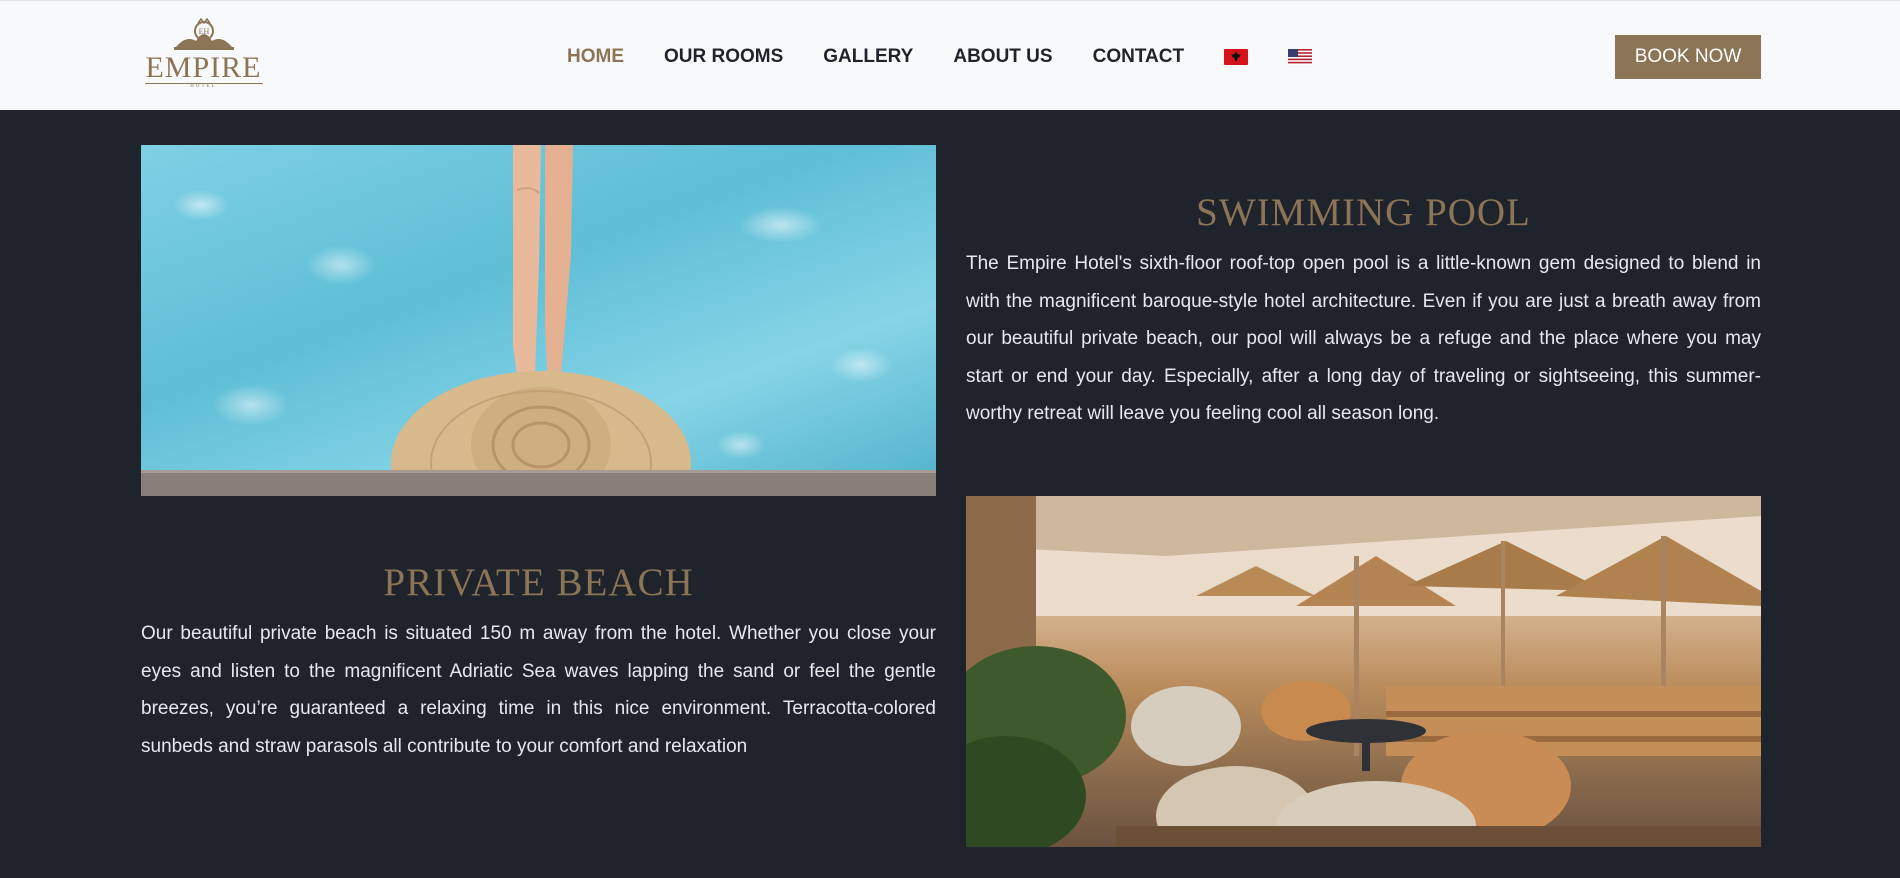 The image size is (1900, 878). What do you see at coordinates (1138, 57) in the screenshot?
I see `nav-contact: CONTACT` at bounding box center [1138, 57].